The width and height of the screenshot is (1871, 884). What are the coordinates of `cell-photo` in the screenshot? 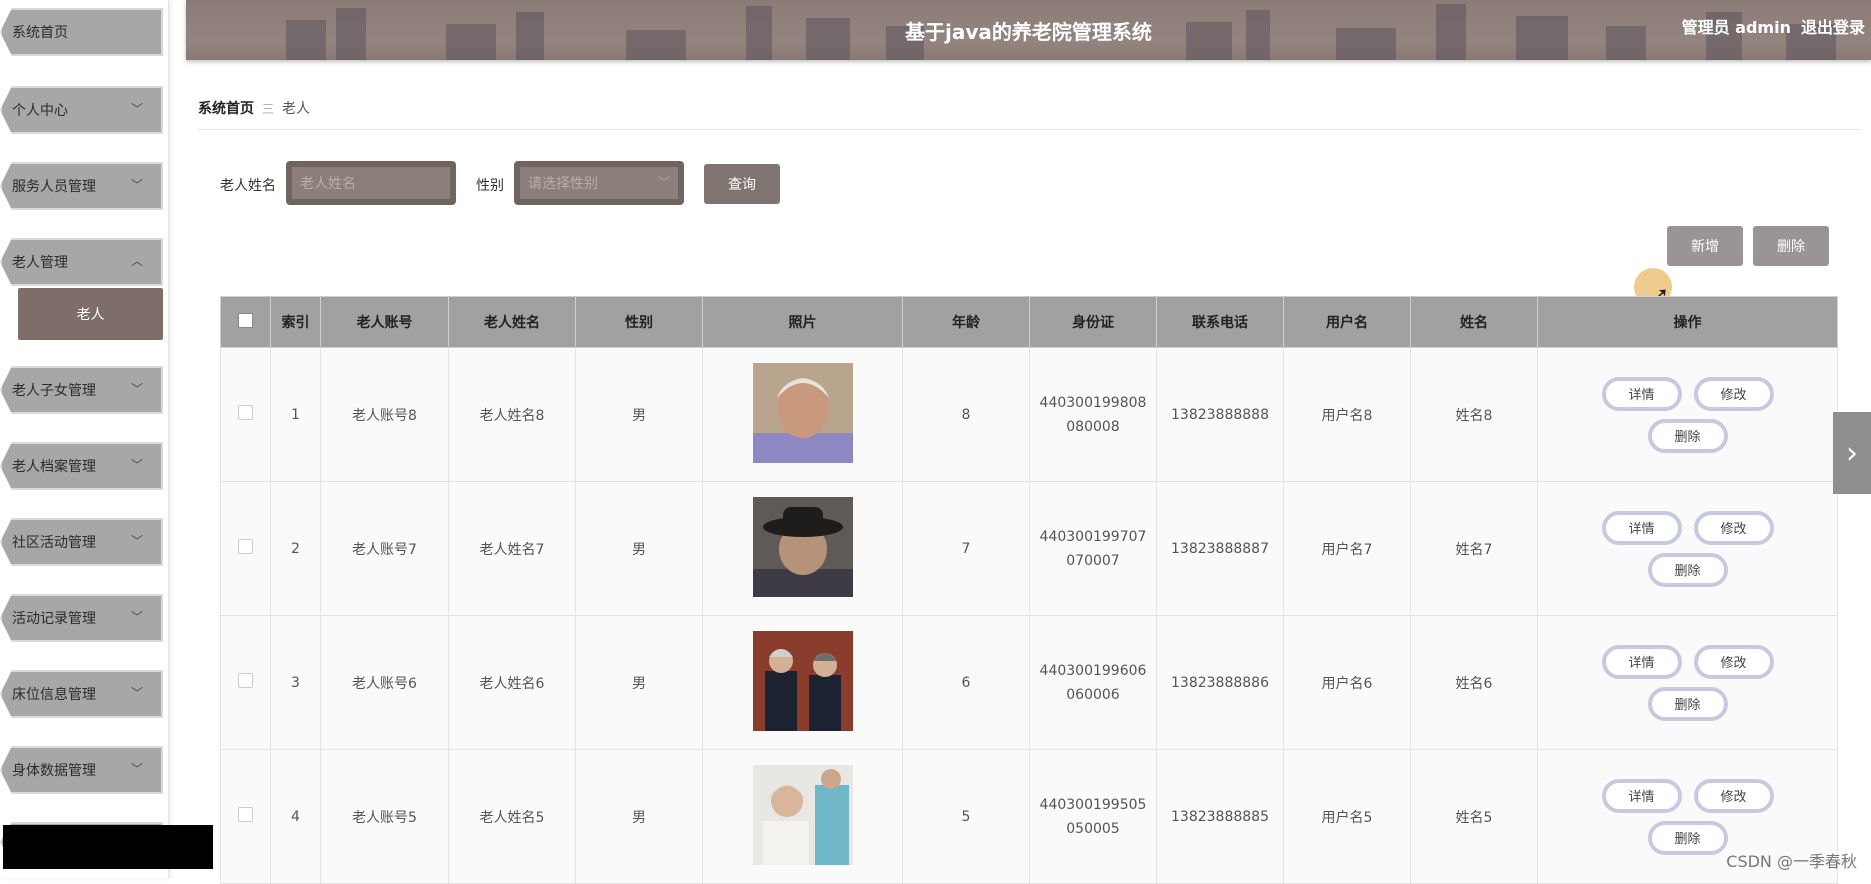 It's located at (802, 548).